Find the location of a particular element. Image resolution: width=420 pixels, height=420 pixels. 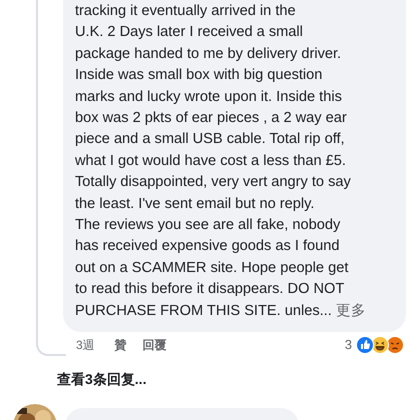

reply-link: 回覆 is located at coordinates (154, 345).